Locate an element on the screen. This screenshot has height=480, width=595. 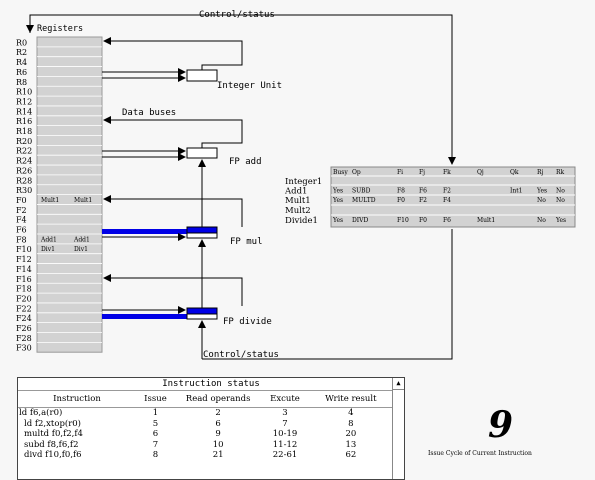
fu-header-qj: Qj is located at coordinates (480, 172).